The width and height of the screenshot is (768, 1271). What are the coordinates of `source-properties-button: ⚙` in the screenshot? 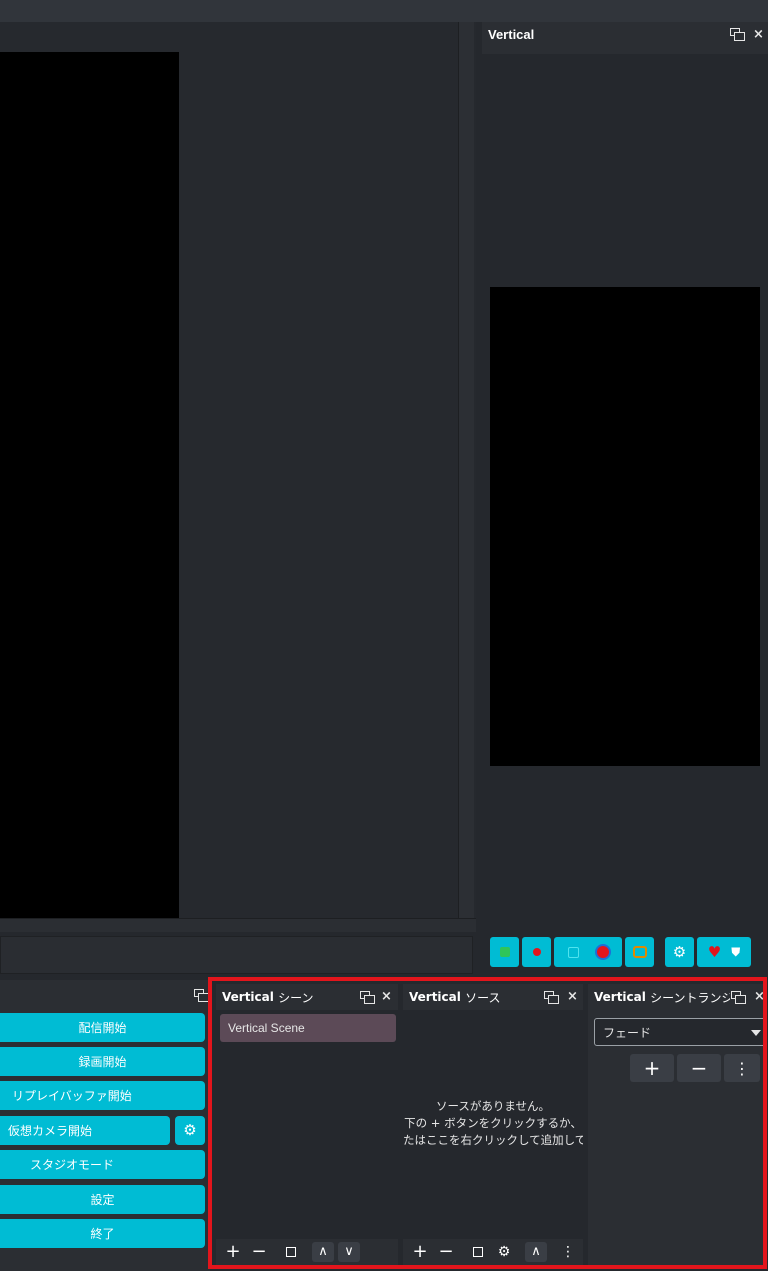 It's located at (504, 1252).